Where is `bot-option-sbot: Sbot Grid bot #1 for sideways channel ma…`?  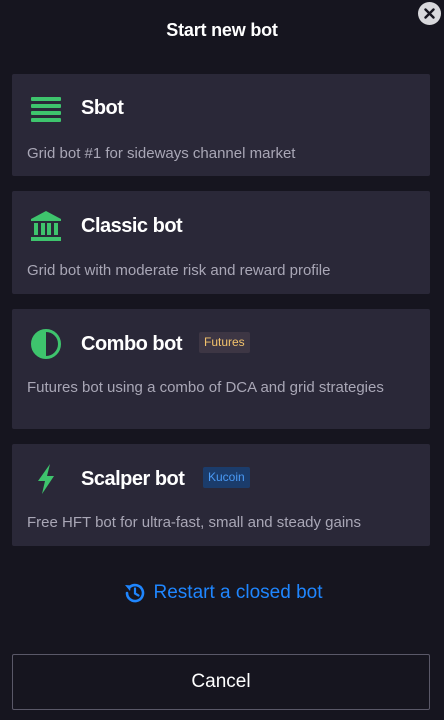 bot-option-sbot: Sbot Grid bot #1 for sideways channel ma… is located at coordinates (221, 125).